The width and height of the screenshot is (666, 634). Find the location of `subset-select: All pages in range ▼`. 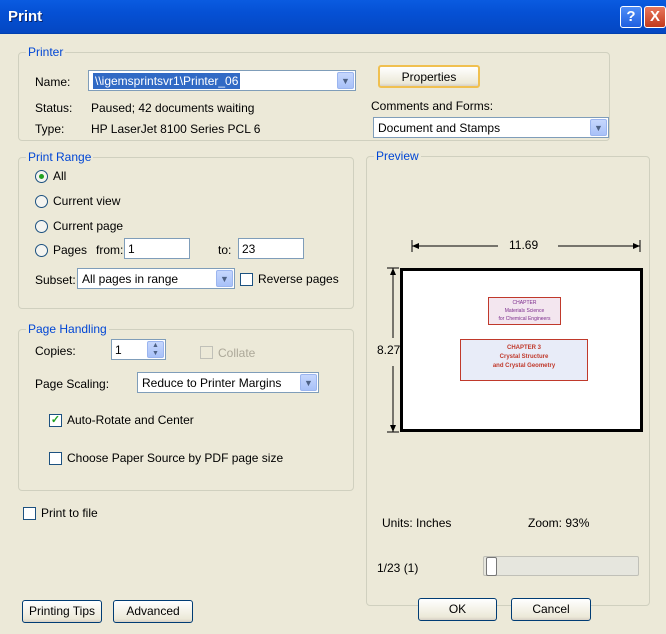

subset-select: All pages in range ▼ is located at coordinates (156, 278).